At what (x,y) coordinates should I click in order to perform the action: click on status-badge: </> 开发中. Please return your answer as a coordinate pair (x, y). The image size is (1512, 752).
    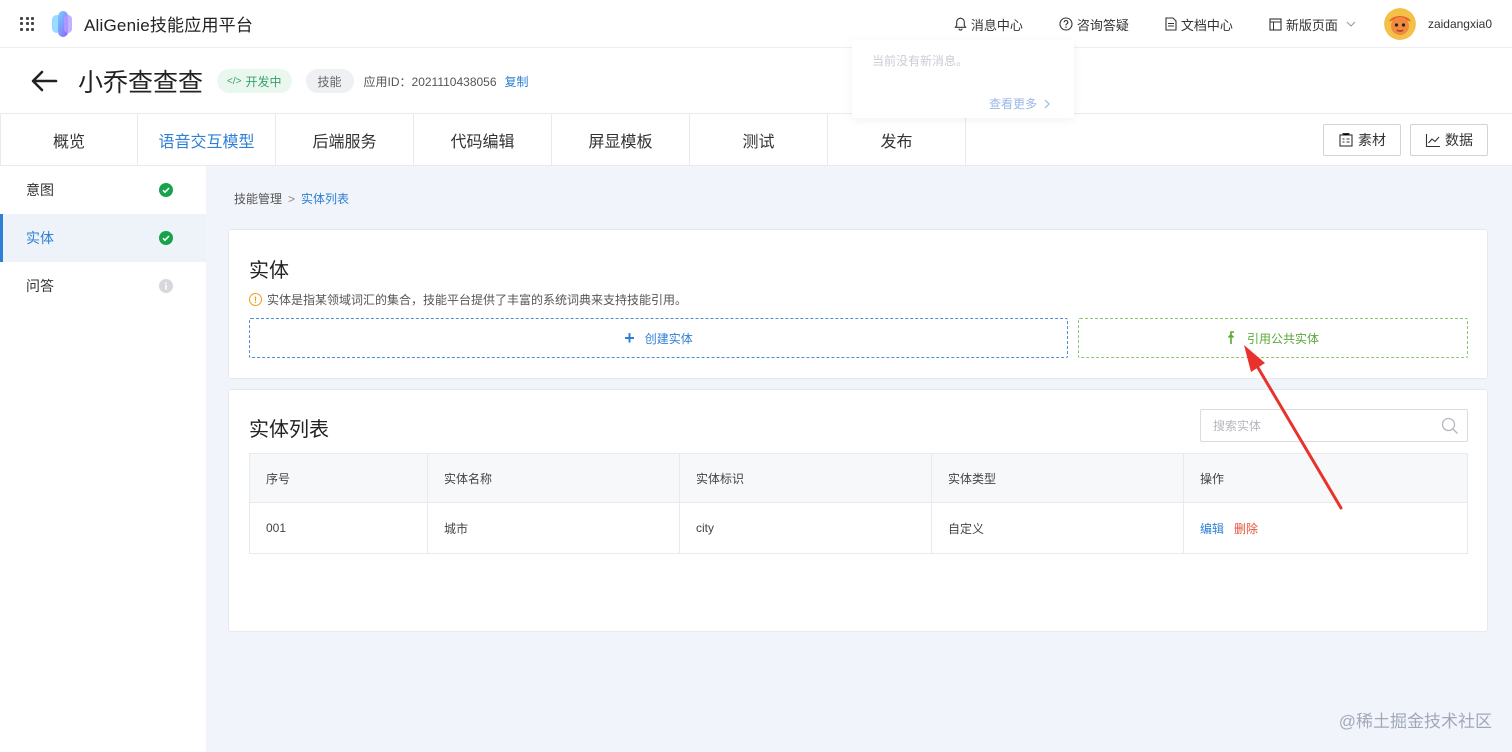
    Looking at the image, I should click on (254, 81).